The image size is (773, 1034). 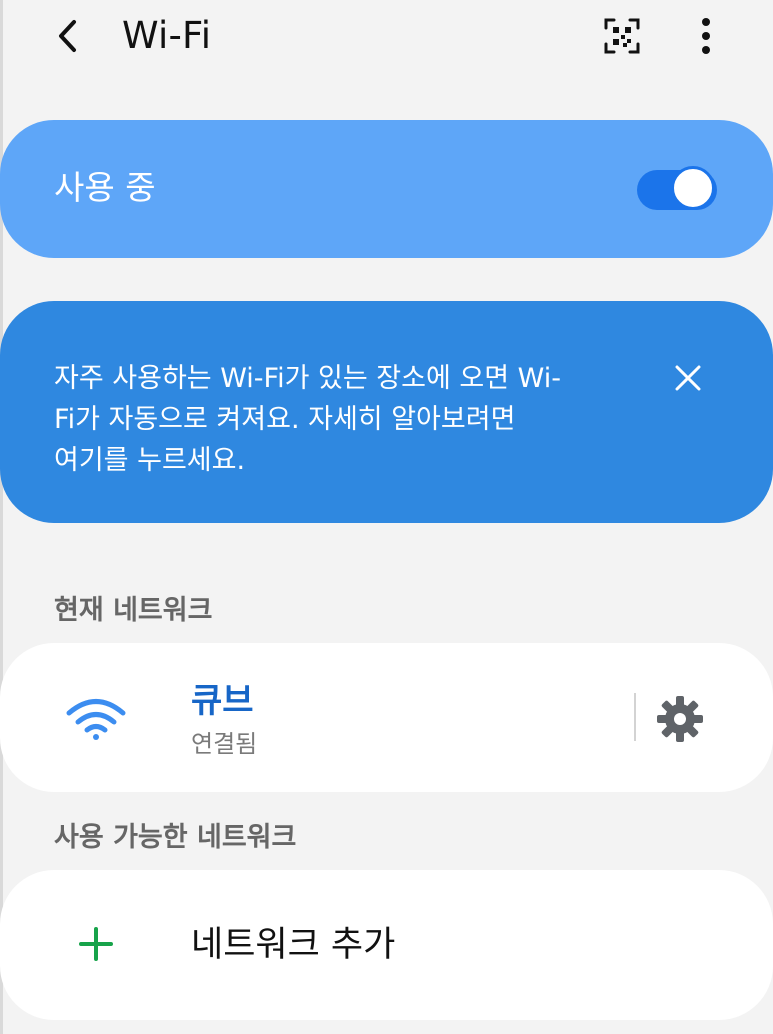 What do you see at coordinates (96, 944) in the screenshot?
I see `plus-icon` at bounding box center [96, 944].